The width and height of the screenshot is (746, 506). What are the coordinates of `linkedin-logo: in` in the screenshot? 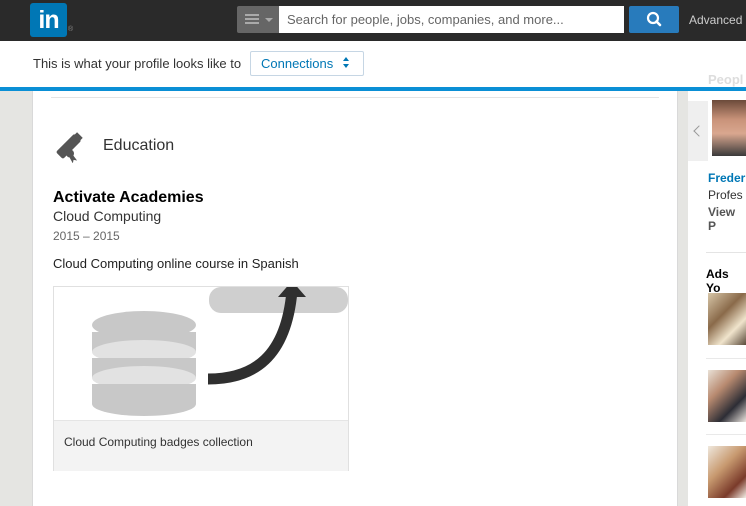 It's located at (48, 20).